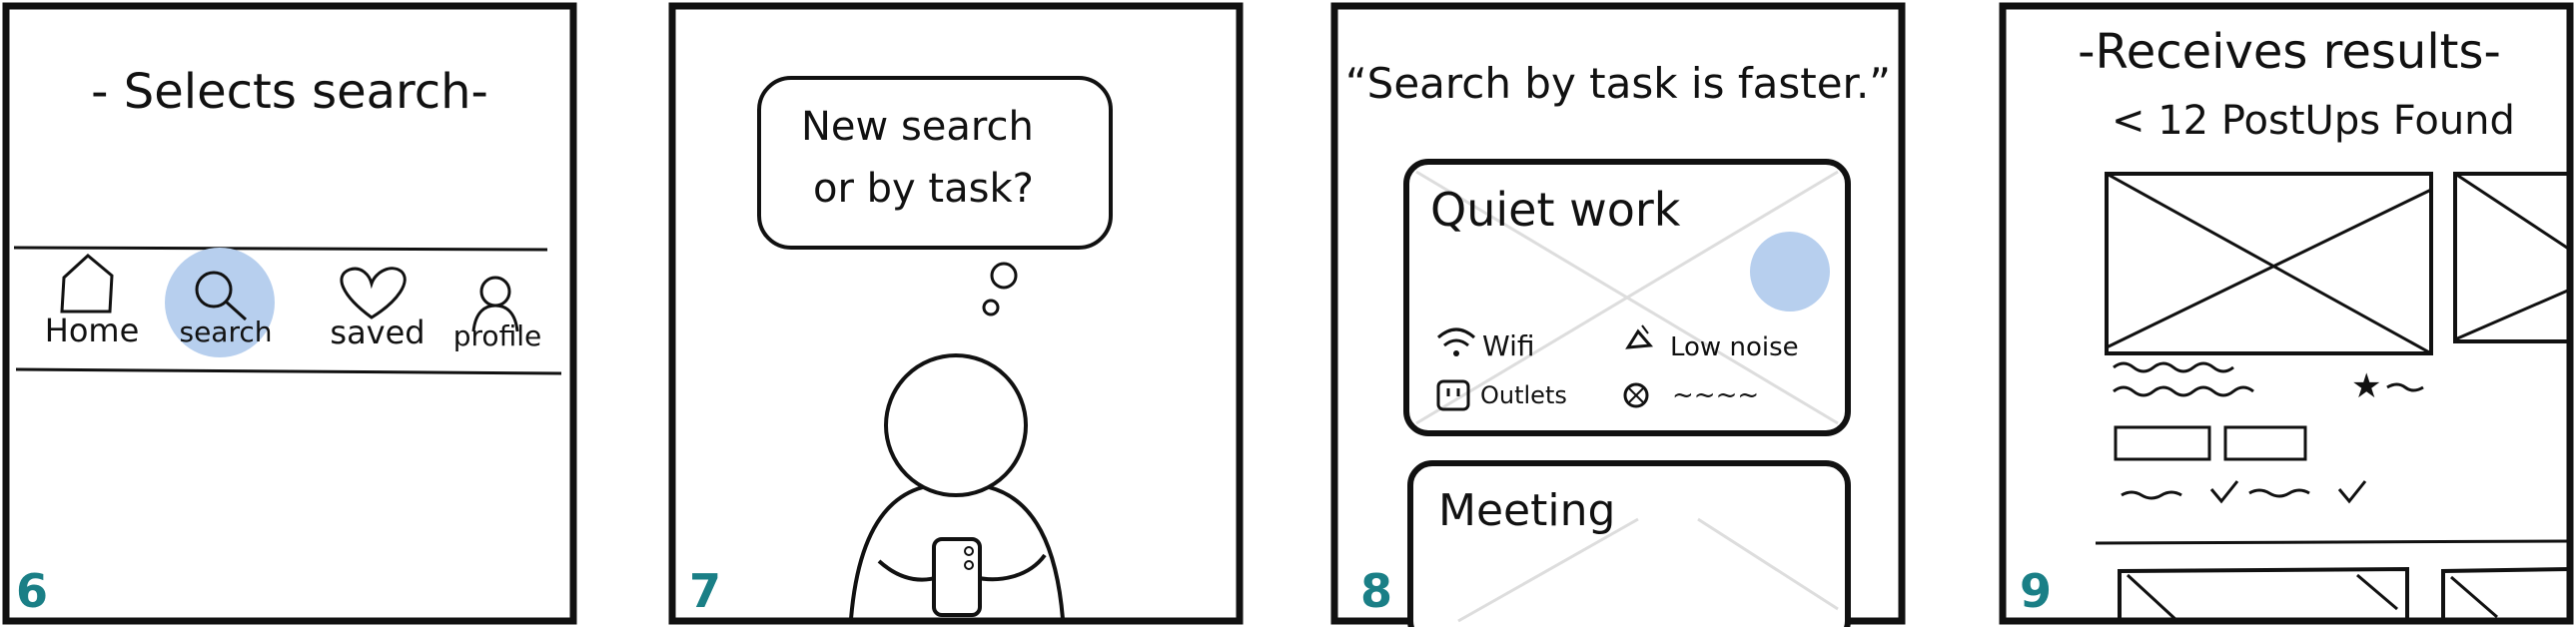 Image resolution: width=2576 pixels, height=627 pixels. Describe the element at coordinates (93, 330) in the screenshot. I see `nav-item-home-label: Home` at that location.